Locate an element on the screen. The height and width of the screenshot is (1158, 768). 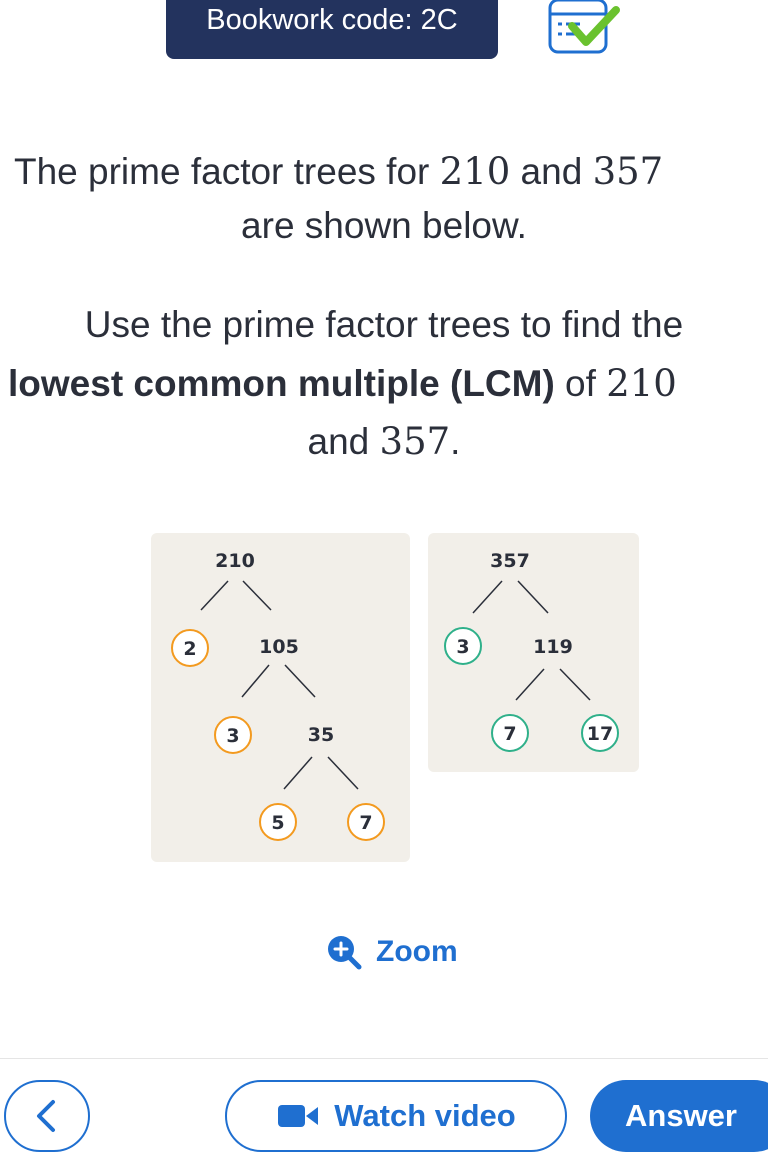
tree-node: 35 is located at coordinates (321, 735).